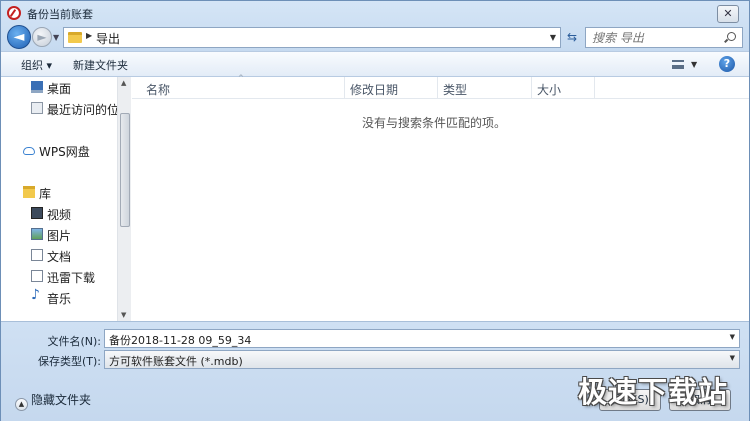  I want to click on app-icon, so click(14, 13).